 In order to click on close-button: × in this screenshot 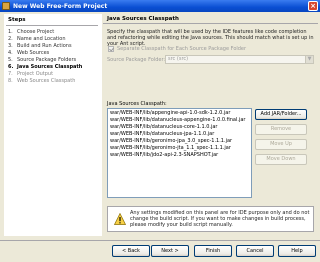, I will do `click(313, 6)`.